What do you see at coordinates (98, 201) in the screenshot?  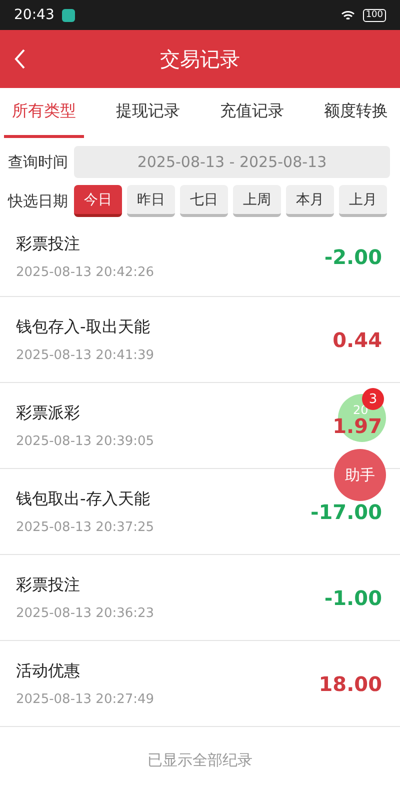 I see `date-option: 今日` at bounding box center [98, 201].